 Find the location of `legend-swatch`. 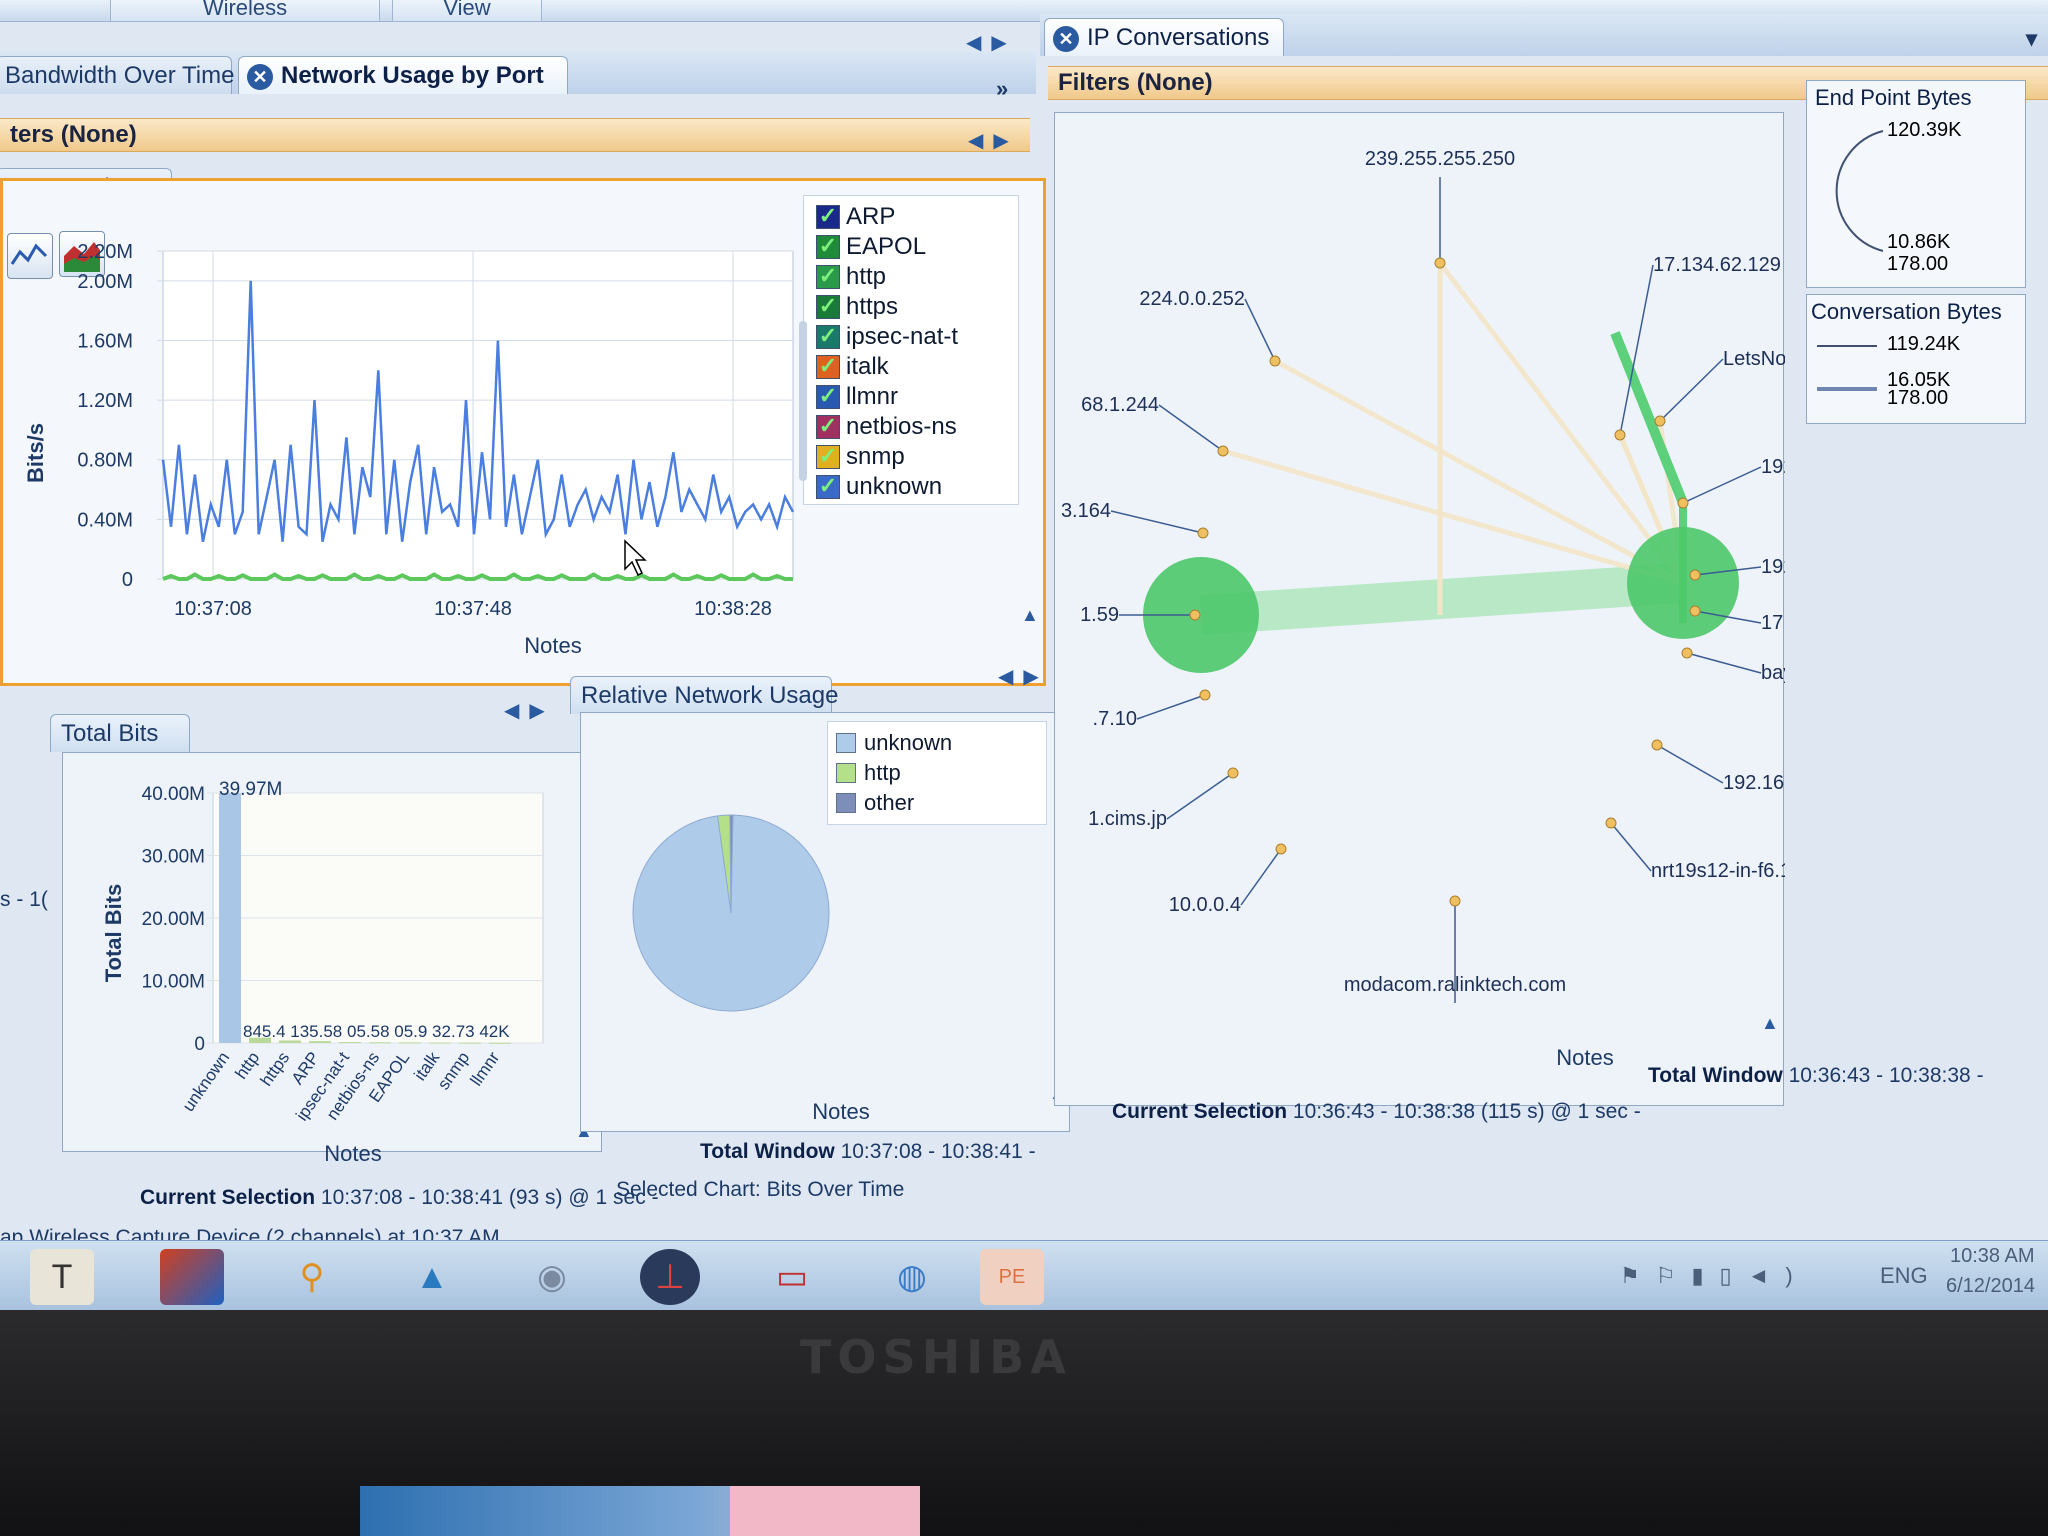

legend-swatch is located at coordinates (846, 743).